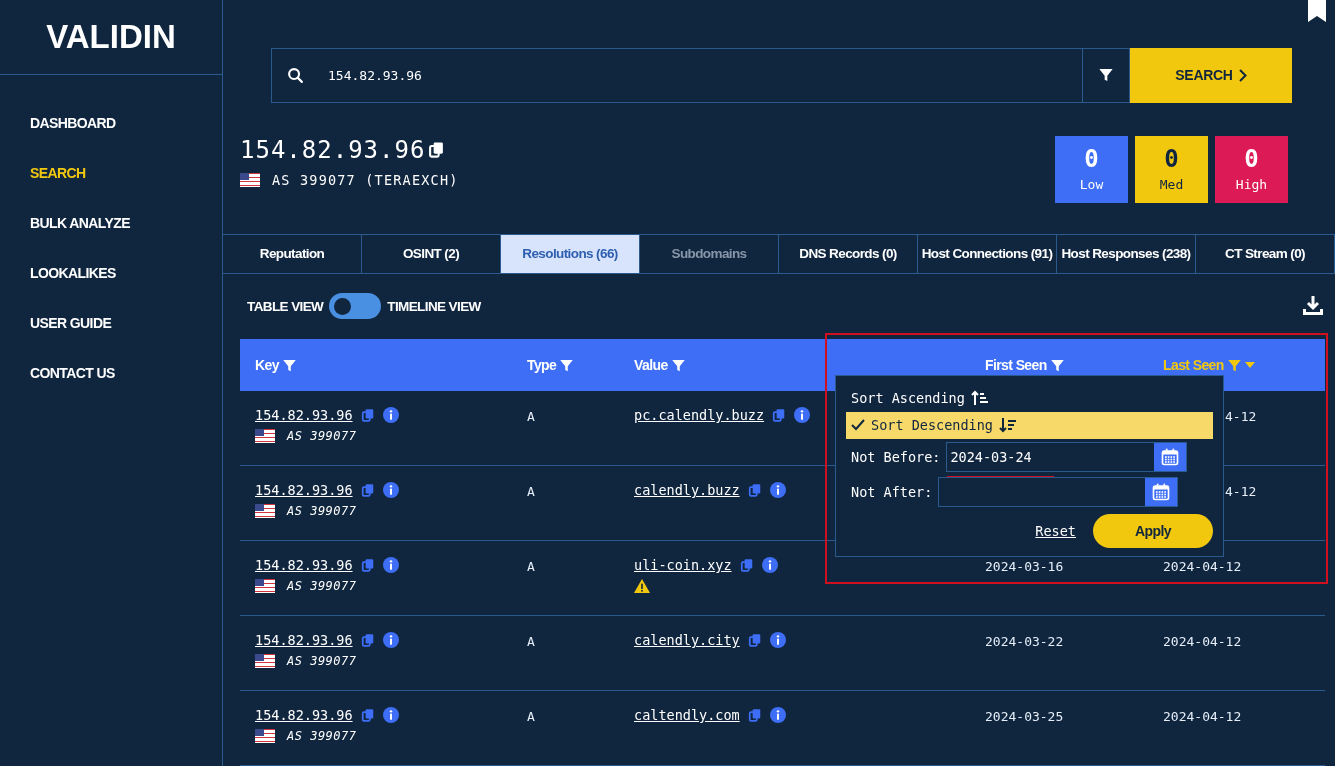 The height and width of the screenshot is (766, 1335). Describe the element at coordinates (126, 323) in the screenshot. I see `nav-link: USER GUIDE` at that location.